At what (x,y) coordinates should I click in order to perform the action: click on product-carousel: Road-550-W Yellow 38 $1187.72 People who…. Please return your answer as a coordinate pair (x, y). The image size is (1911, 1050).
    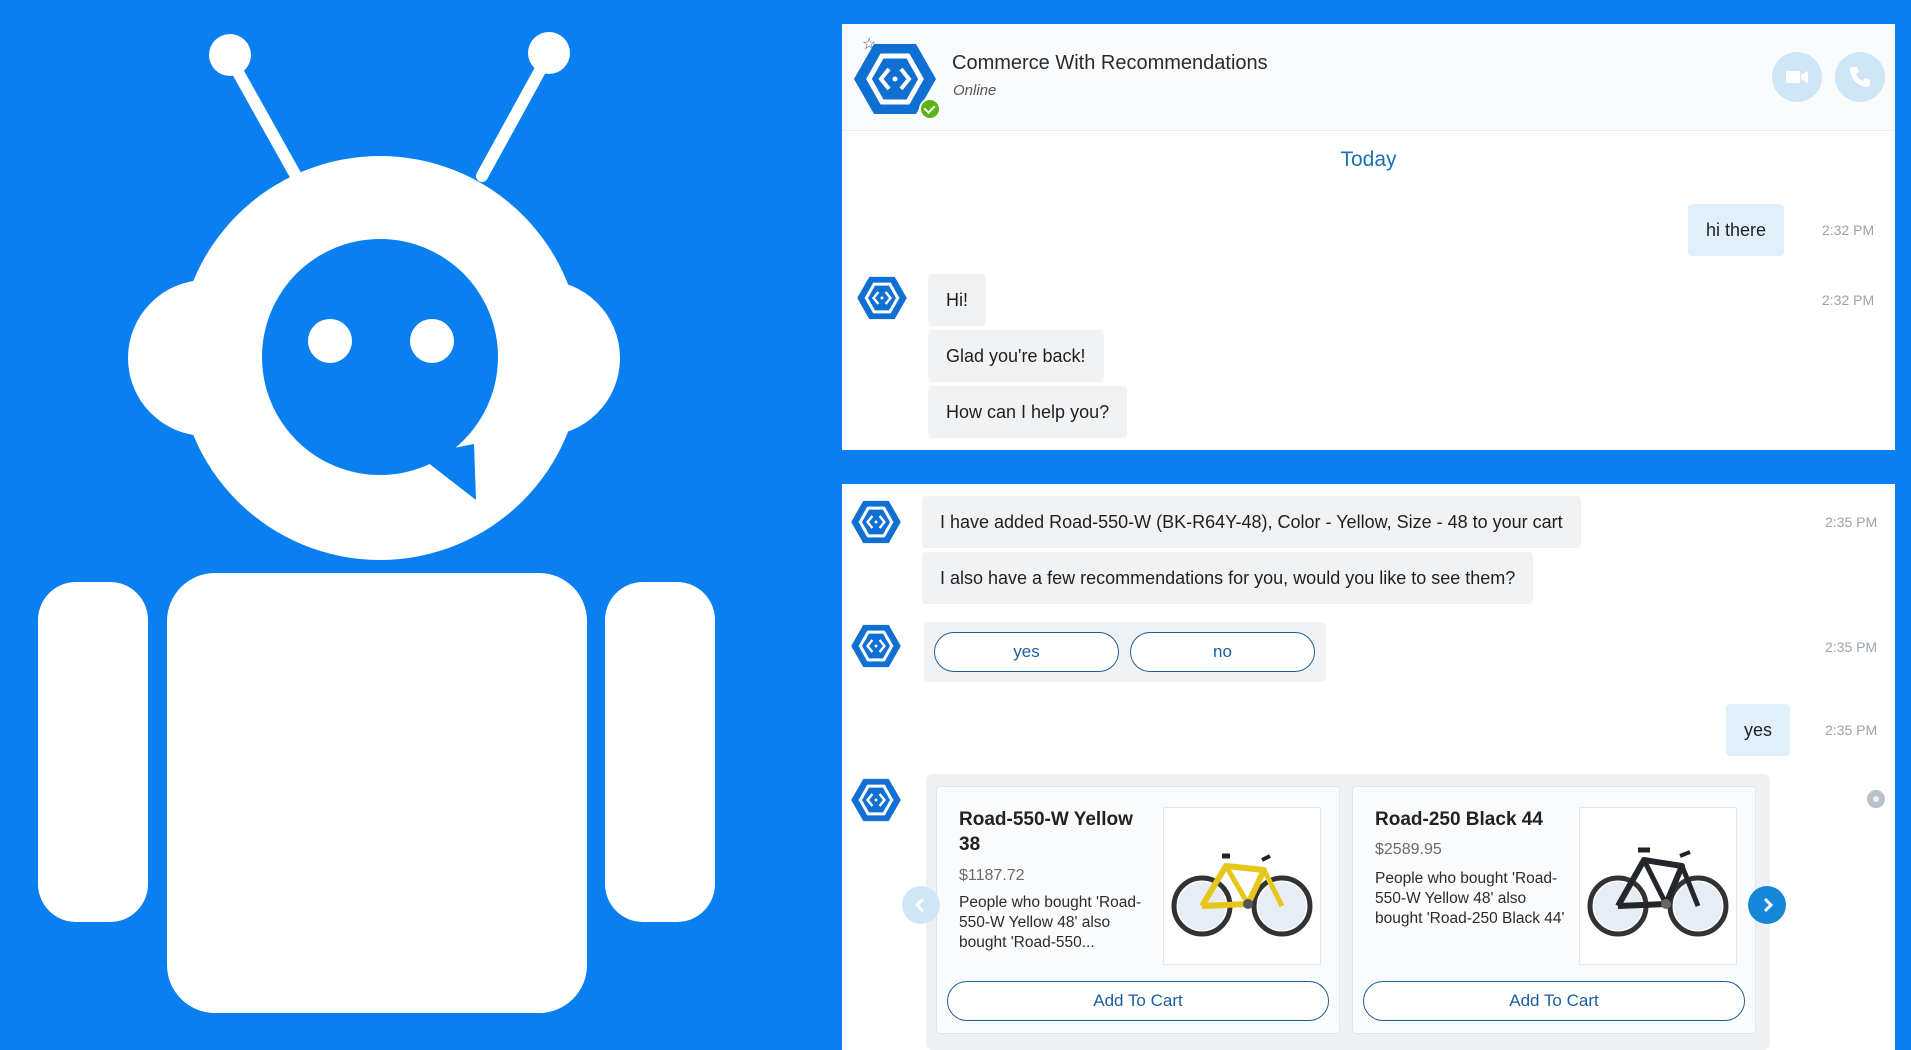
    Looking at the image, I should click on (1348, 912).